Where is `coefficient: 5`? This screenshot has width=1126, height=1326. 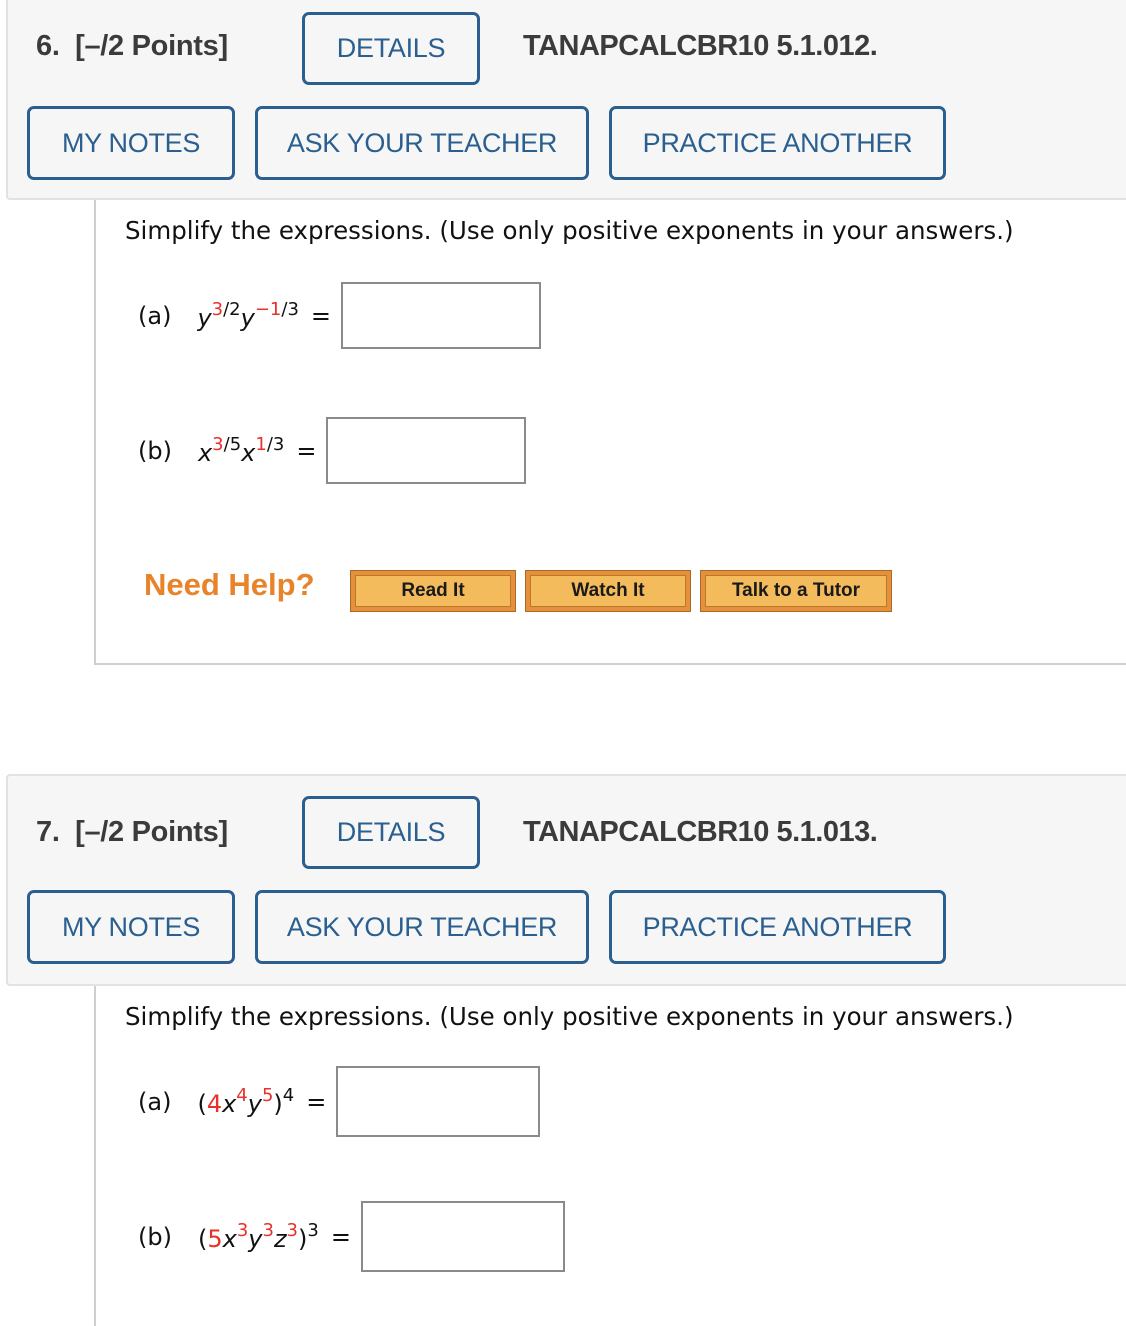 coefficient: 5 is located at coordinates (215, 1239).